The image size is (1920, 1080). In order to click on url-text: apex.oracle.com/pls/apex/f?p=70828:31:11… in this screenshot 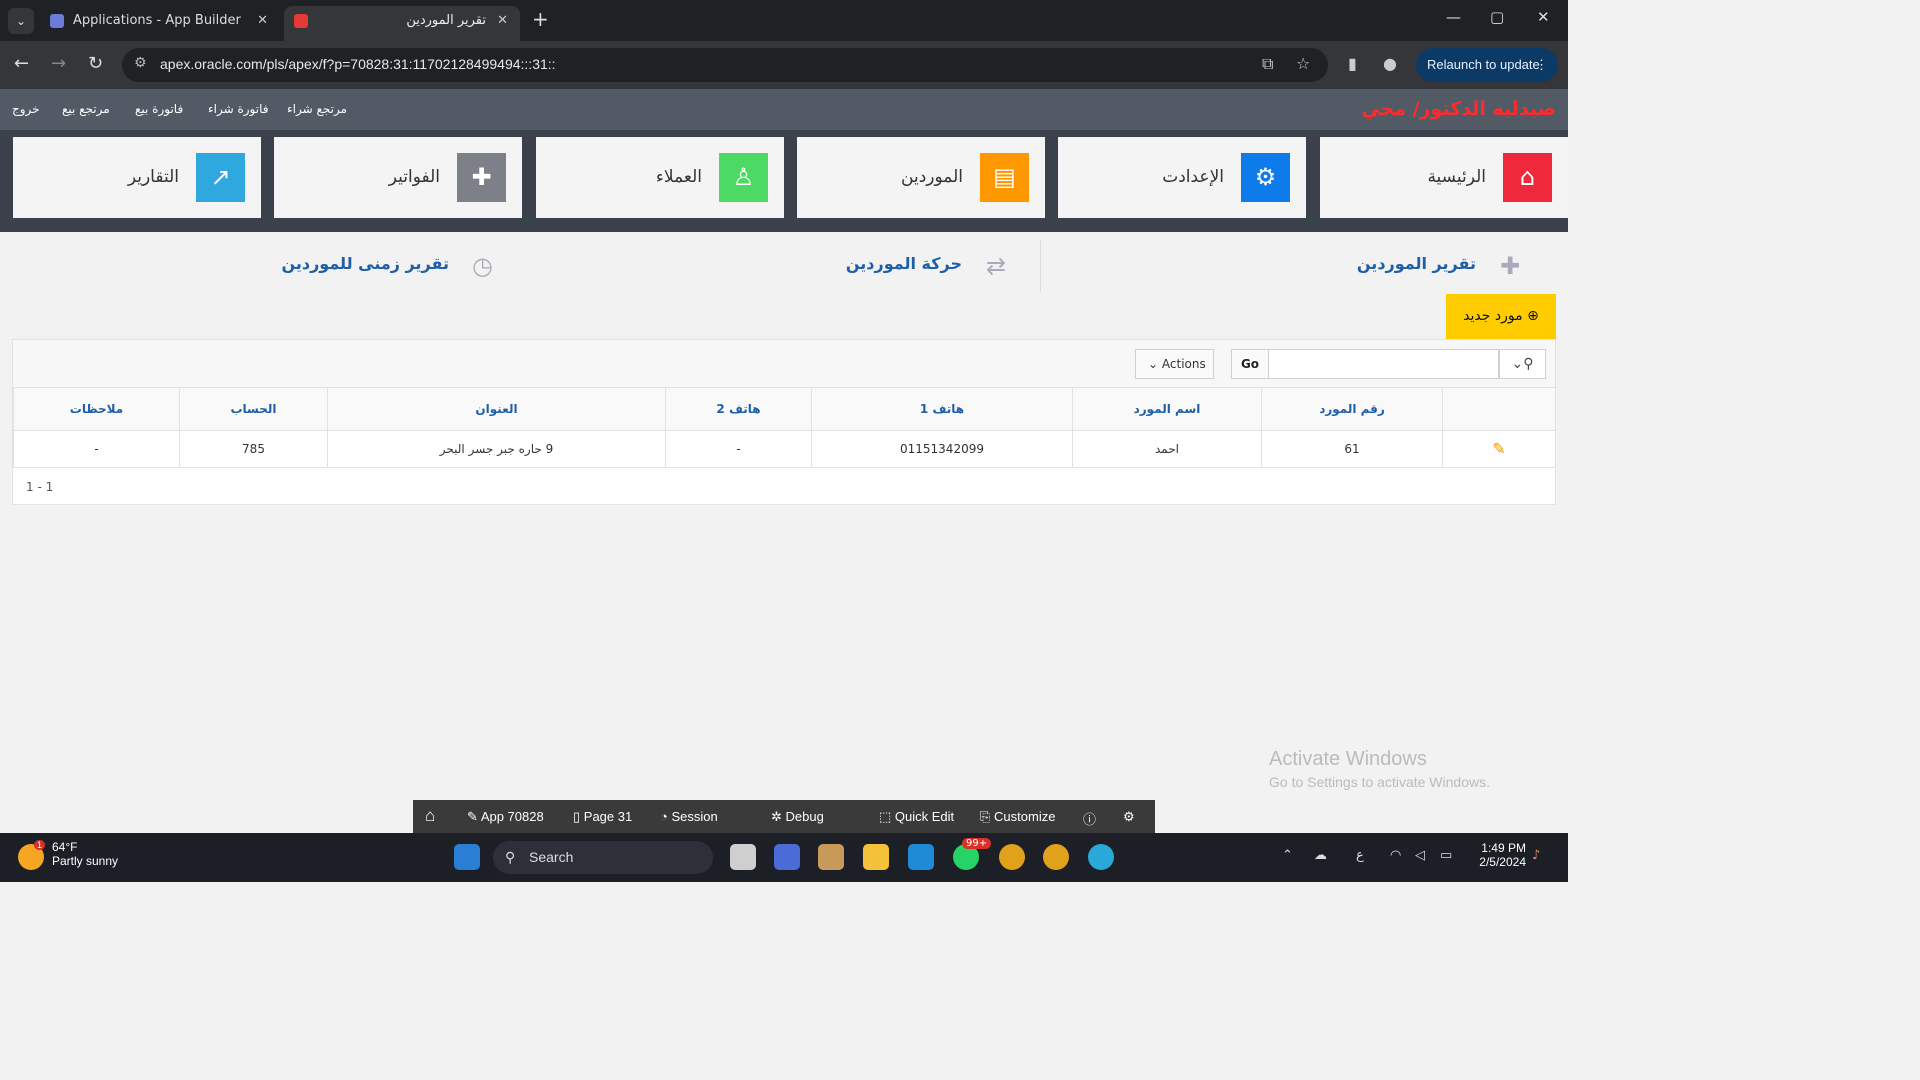, I will do `click(358, 64)`.